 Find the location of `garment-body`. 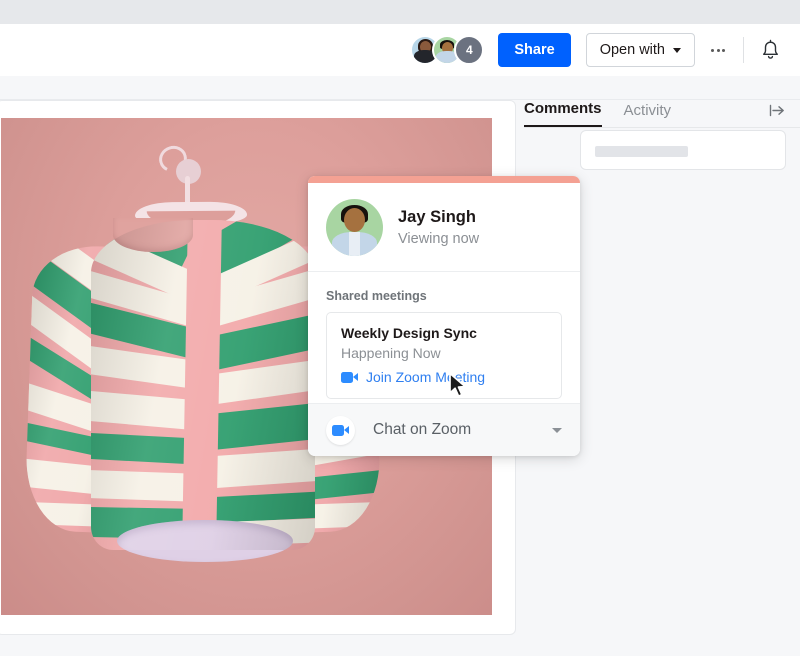

garment-body is located at coordinates (203, 385).